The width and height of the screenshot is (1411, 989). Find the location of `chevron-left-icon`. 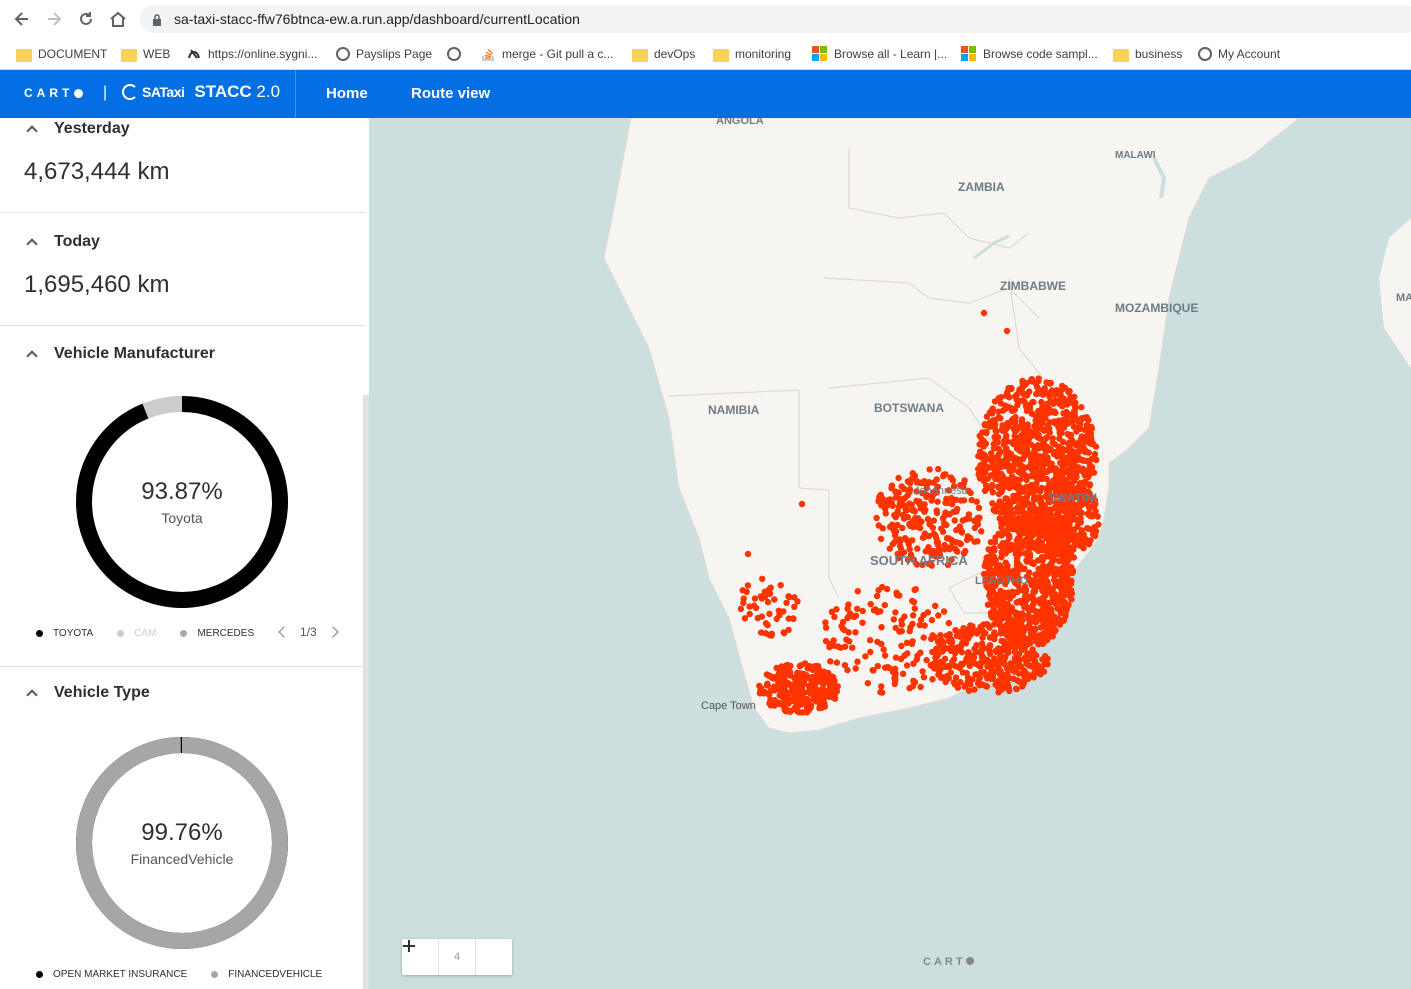

chevron-left-icon is located at coordinates (284, 632).